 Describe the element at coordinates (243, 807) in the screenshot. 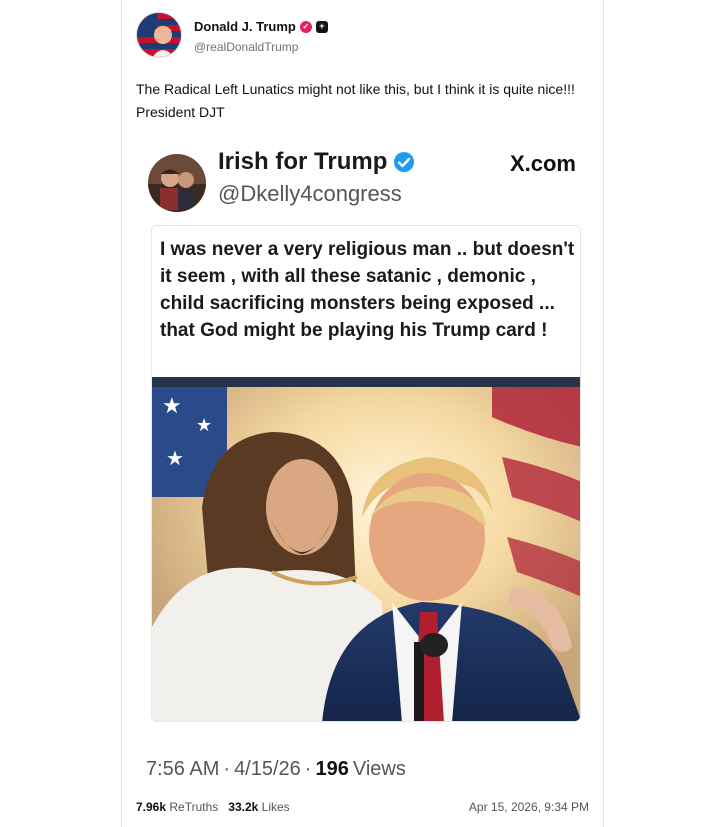

I see `likes-count: 33.2k` at that location.